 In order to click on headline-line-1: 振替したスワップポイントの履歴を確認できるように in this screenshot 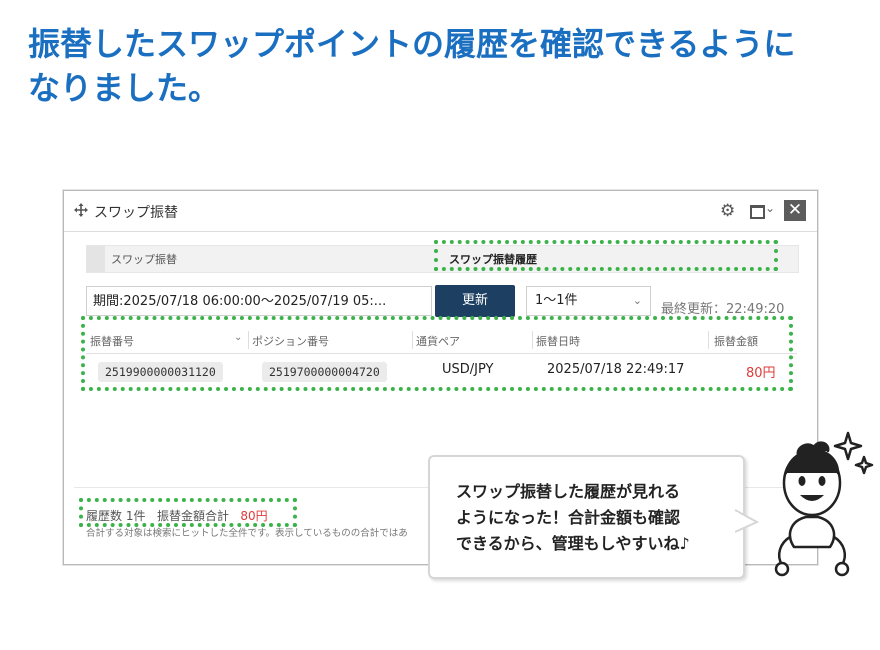, I will do `click(412, 44)`.